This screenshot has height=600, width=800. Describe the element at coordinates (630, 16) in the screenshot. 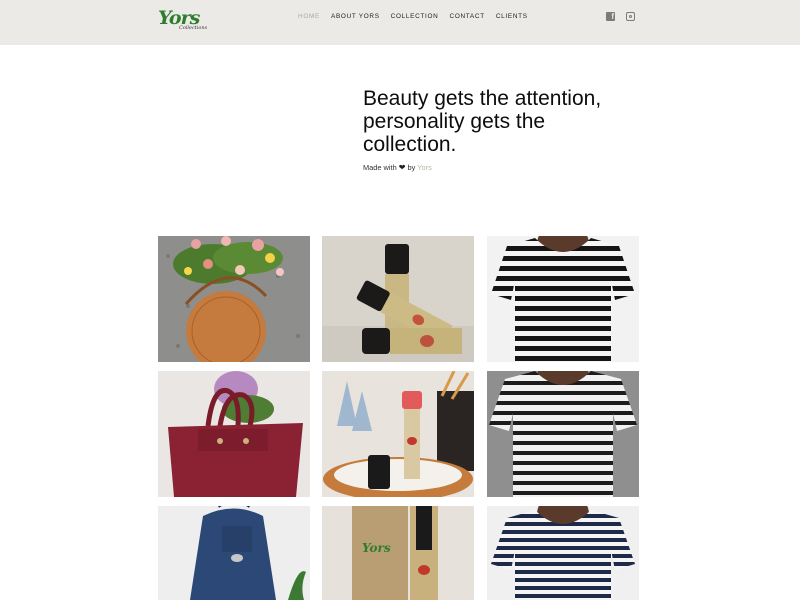

I see `instagram-icon` at that location.